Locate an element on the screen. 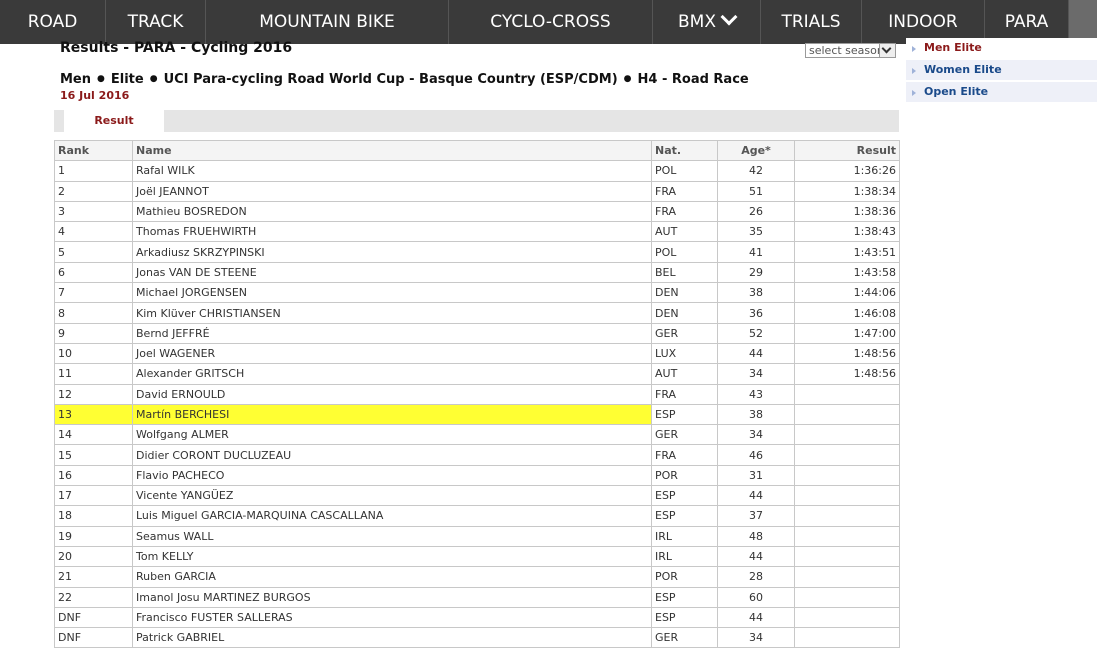  rider-name-link: Thomas FRUEHWIRTH is located at coordinates (392, 232).